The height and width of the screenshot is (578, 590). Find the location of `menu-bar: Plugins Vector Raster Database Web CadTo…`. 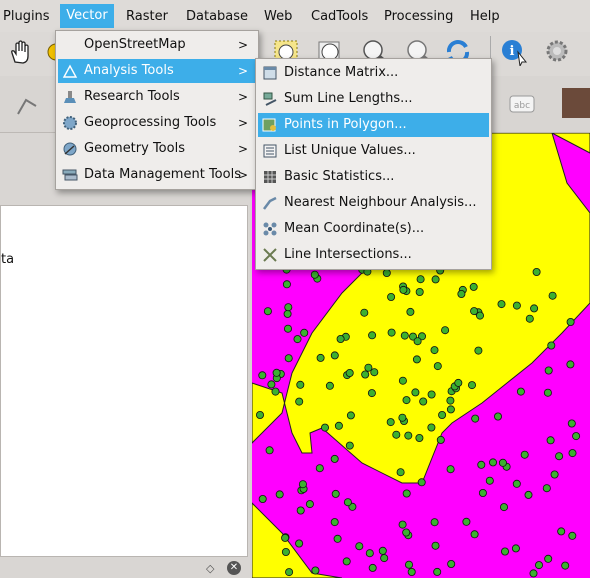

menu-bar: Plugins Vector Raster Database Web CadTo… is located at coordinates (295, 16).